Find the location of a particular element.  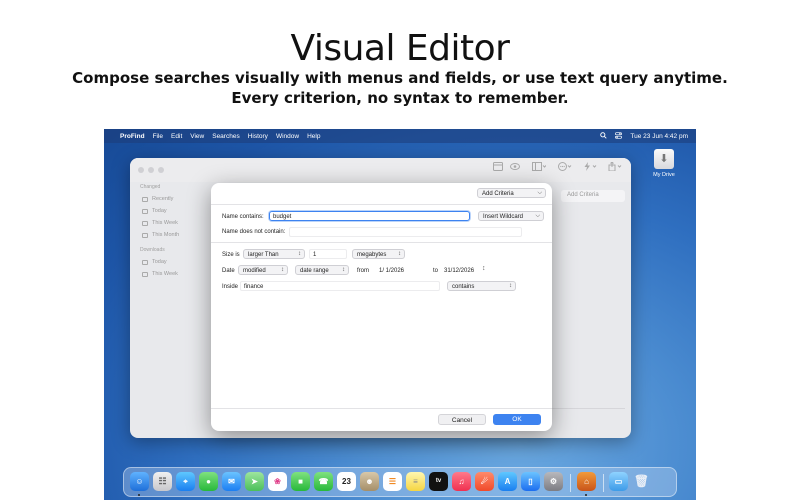

zoom-button is located at coordinates (161, 170).